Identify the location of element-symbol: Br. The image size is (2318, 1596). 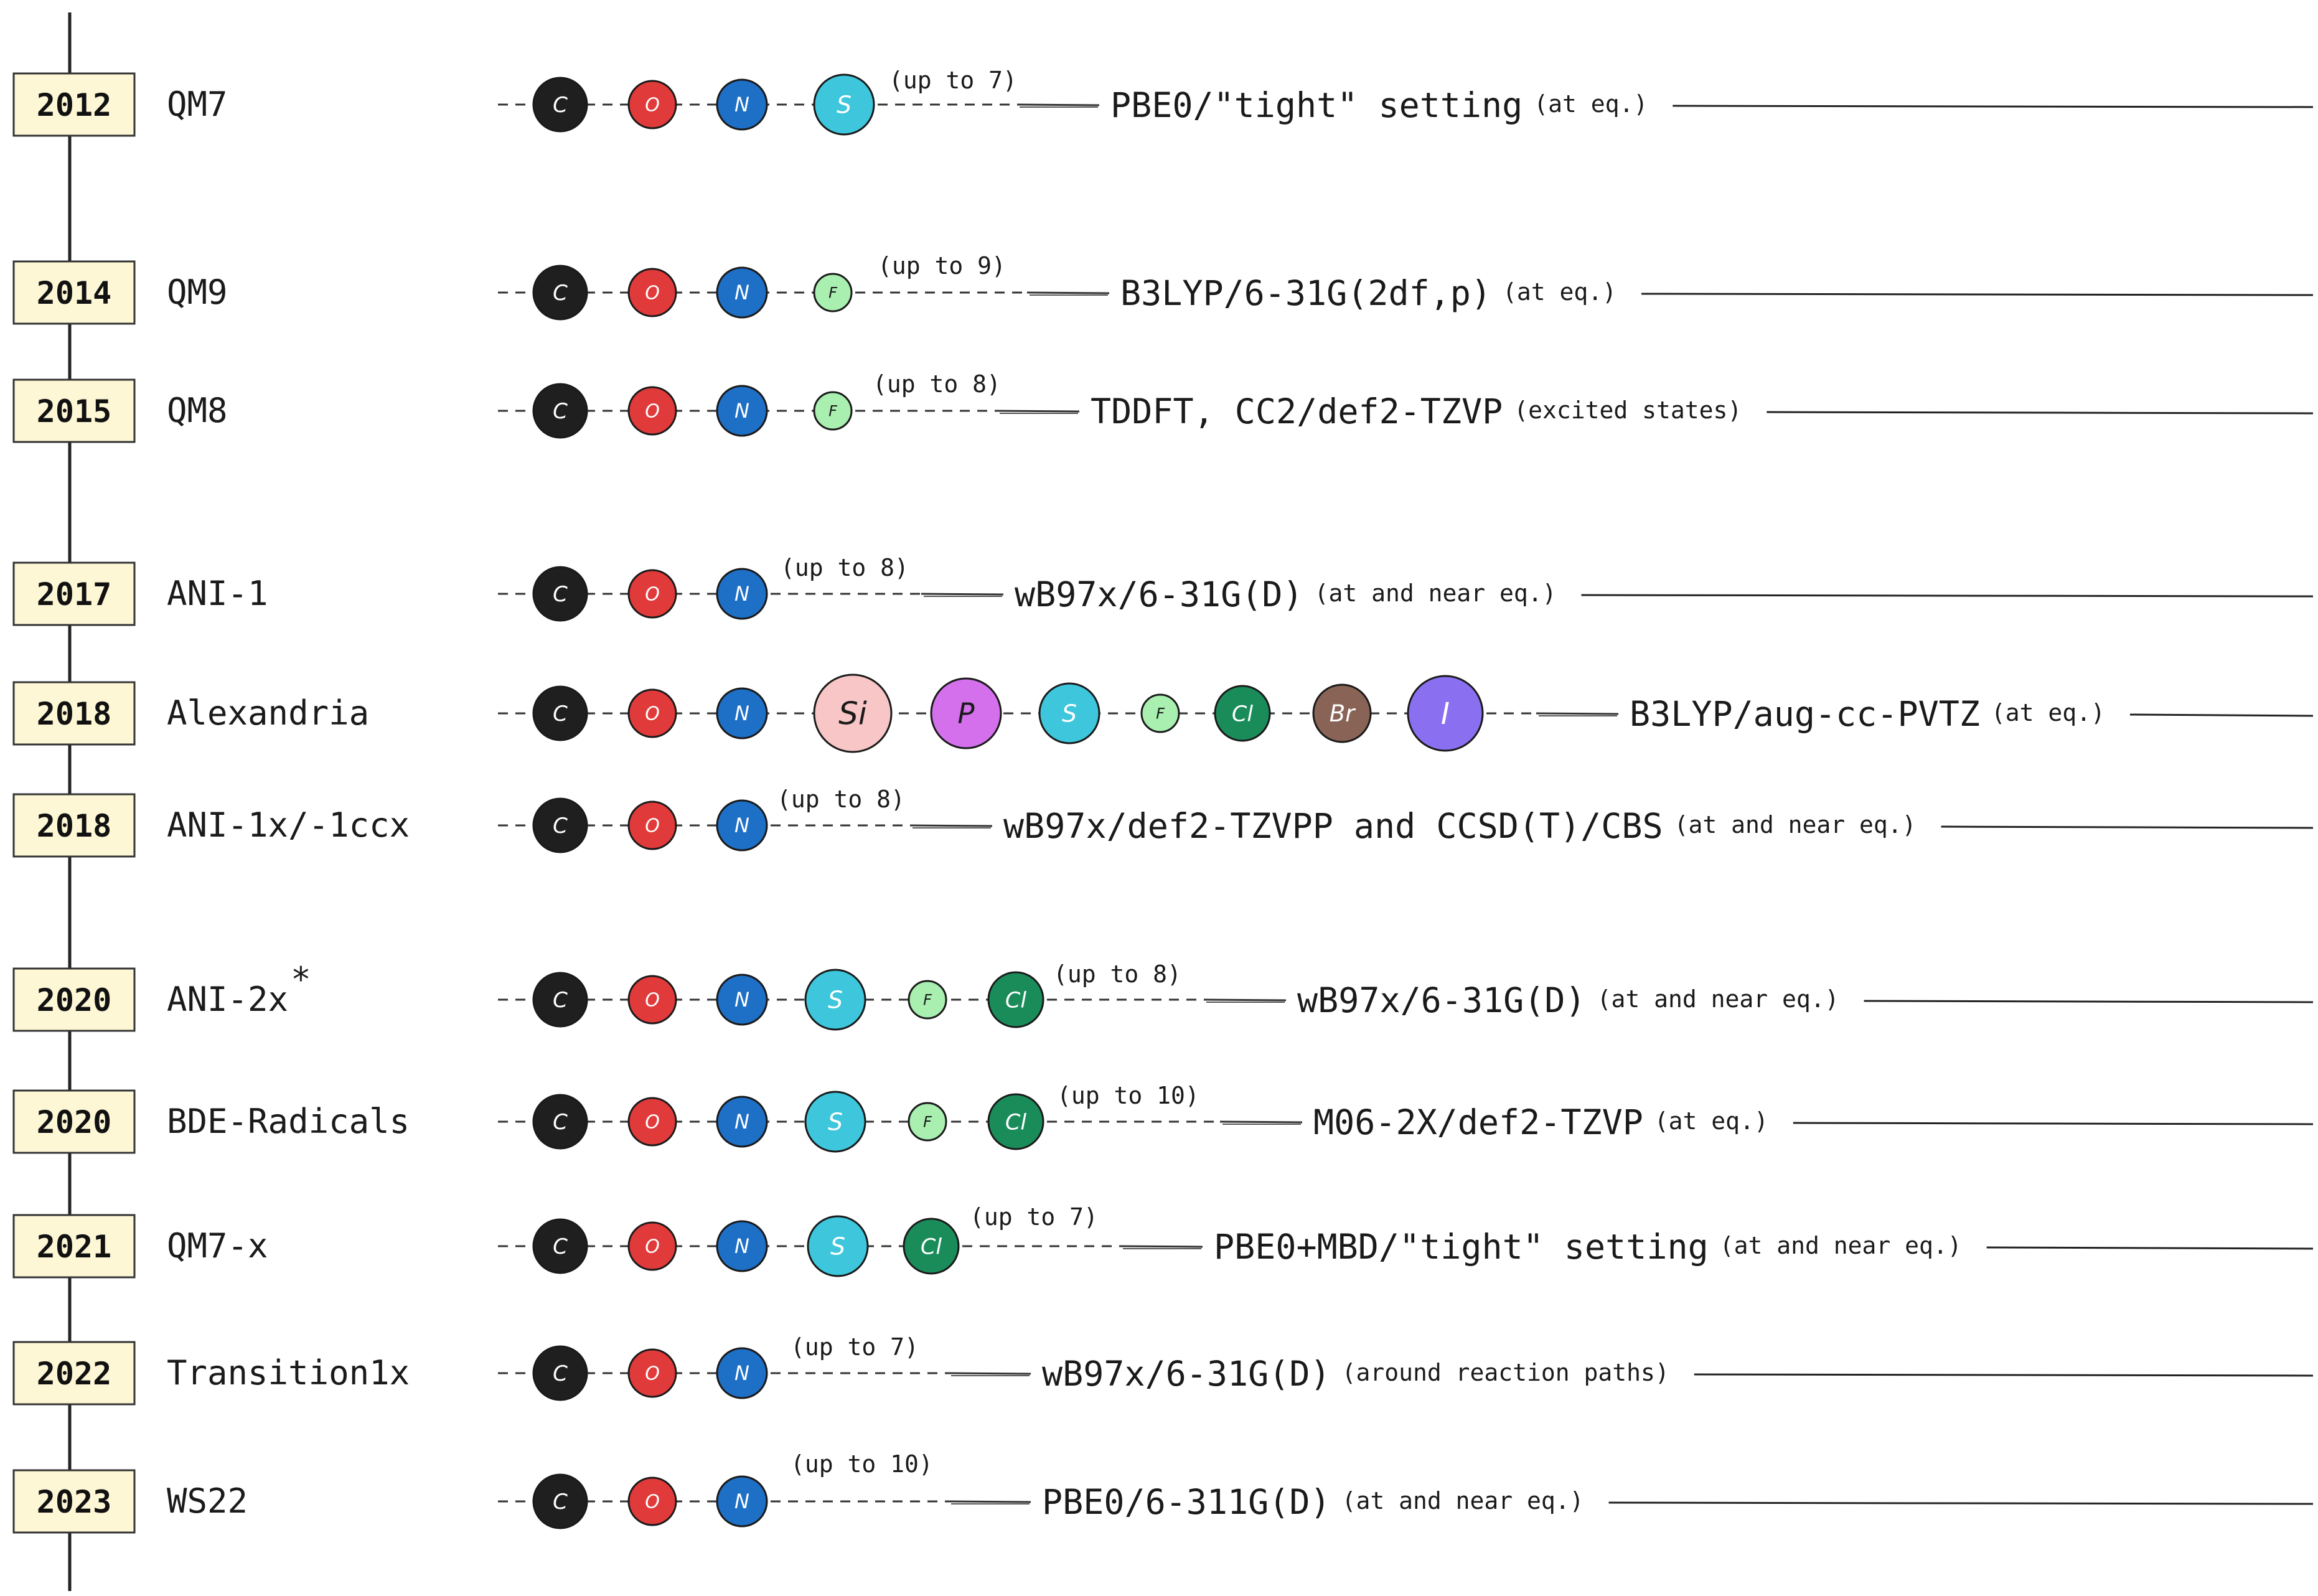
(1343, 713).